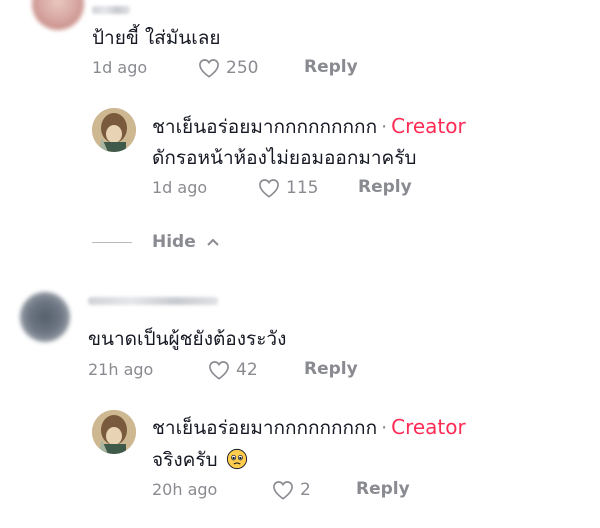  I want to click on like-button: 2, so click(291, 490).